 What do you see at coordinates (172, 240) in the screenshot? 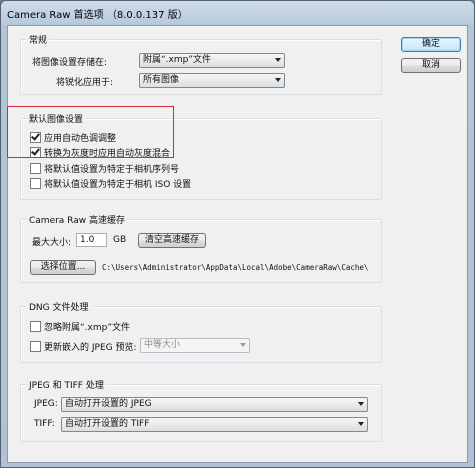
I see `purge-cache-button: 清空高速缓存` at bounding box center [172, 240].